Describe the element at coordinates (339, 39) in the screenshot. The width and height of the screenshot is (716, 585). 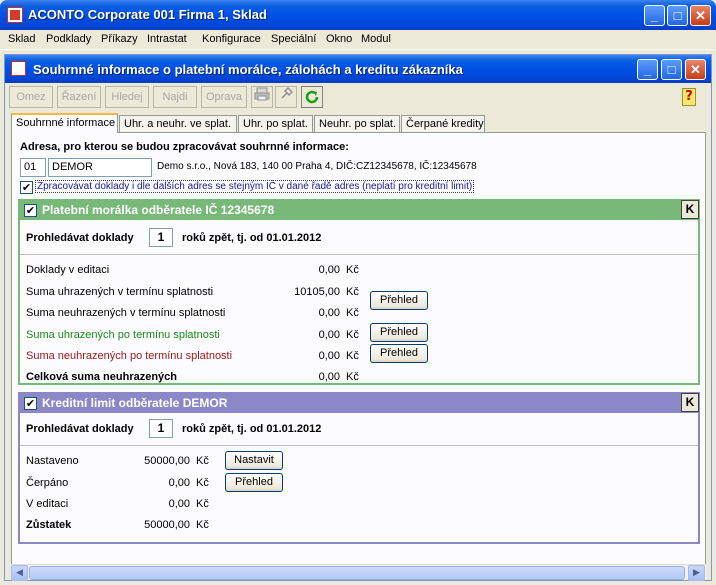
I see `menu-okno: Okno` at that location.